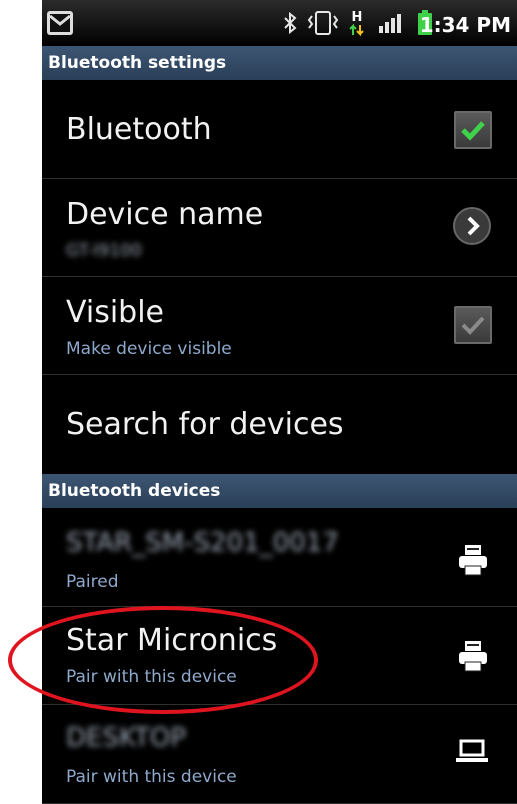  I want to click on bluetooth-toggle-row: Bluetooth, so click(279, 129).